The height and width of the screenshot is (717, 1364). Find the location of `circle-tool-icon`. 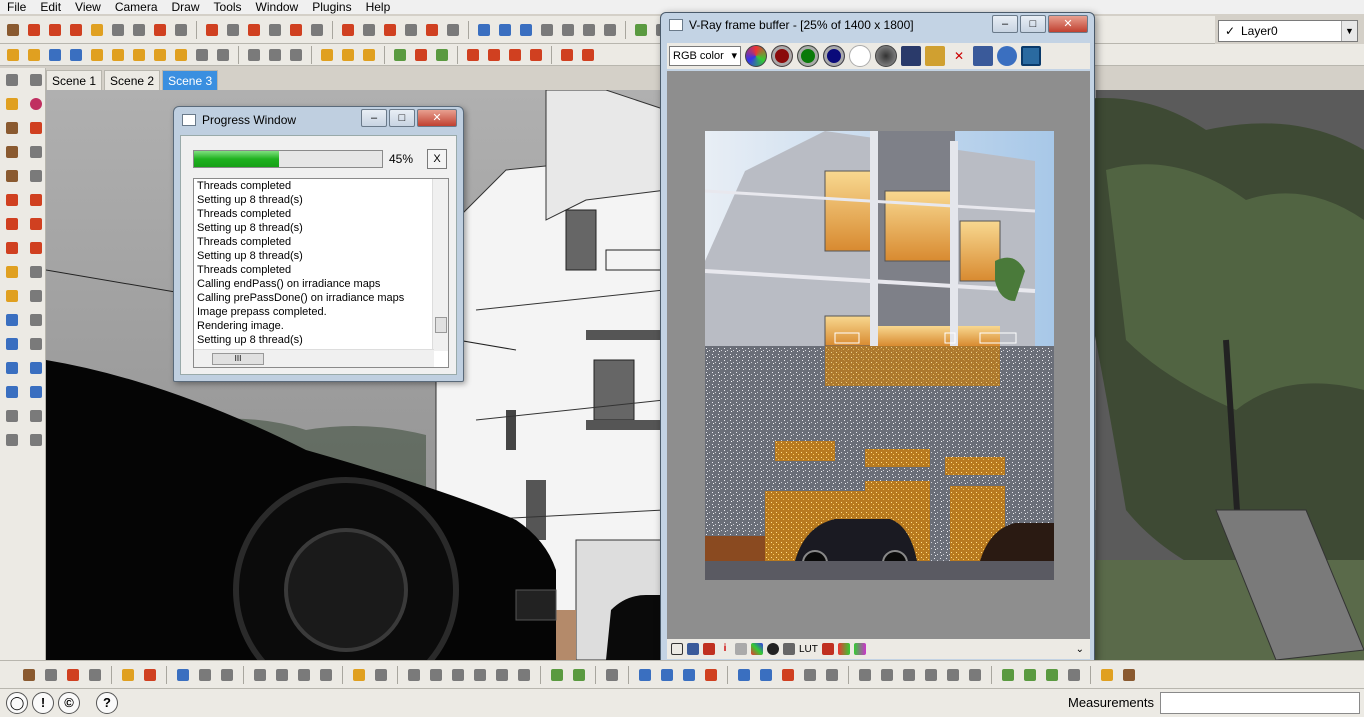

circle-tool-icon is located at coordinates (12, 152).